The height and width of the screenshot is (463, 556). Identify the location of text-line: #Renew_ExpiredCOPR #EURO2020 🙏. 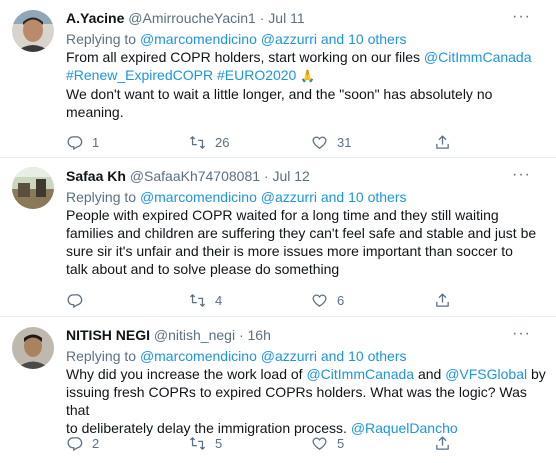
(306, 75).